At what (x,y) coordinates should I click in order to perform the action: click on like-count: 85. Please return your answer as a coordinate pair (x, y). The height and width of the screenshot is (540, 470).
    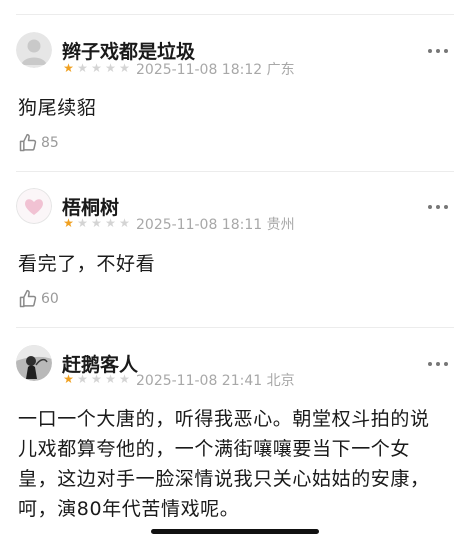
    Looking at the image, I should click on (50, 143).